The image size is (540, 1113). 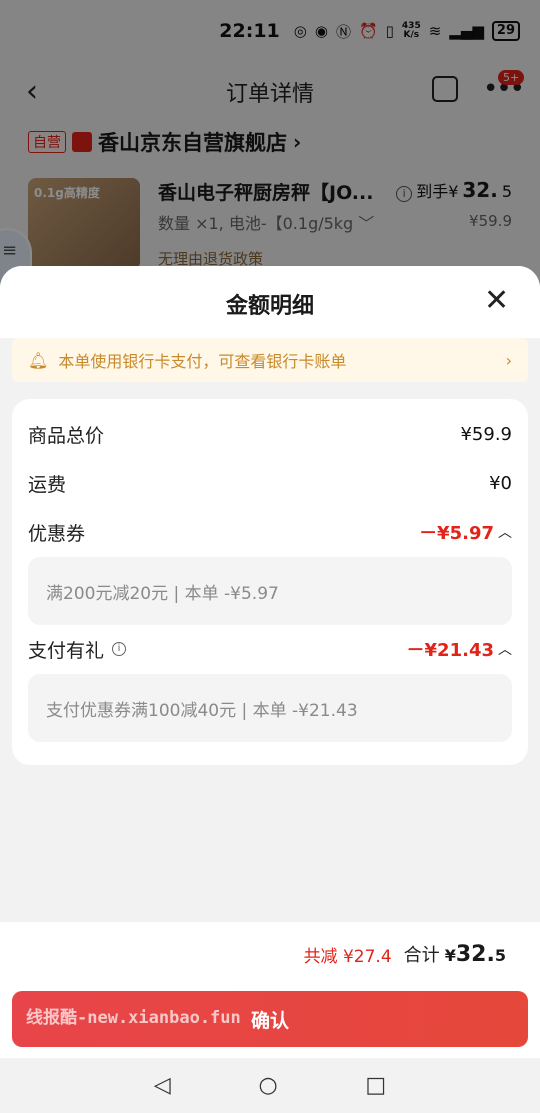 I want to click on system-nav-bar: ◁ ○ □, so click(x=270, y=1085).